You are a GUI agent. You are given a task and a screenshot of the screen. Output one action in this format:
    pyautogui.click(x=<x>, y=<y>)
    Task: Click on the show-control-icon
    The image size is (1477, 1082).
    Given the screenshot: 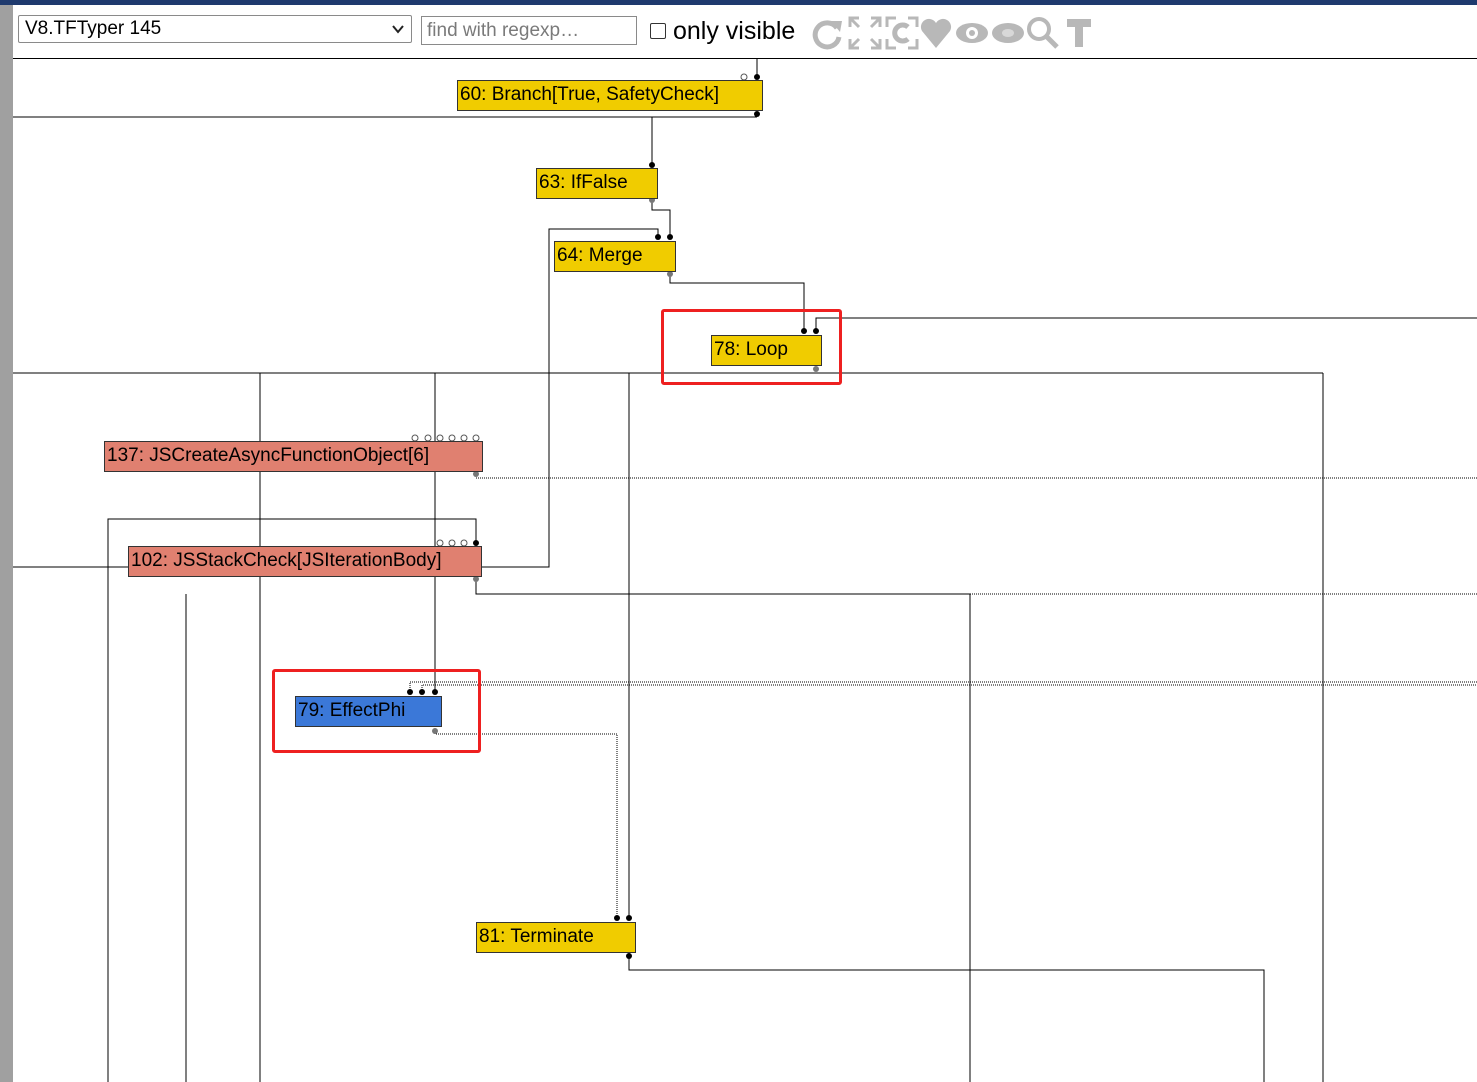 What is the action you would take?
    pyautogui.click(x=936, y=33)
    